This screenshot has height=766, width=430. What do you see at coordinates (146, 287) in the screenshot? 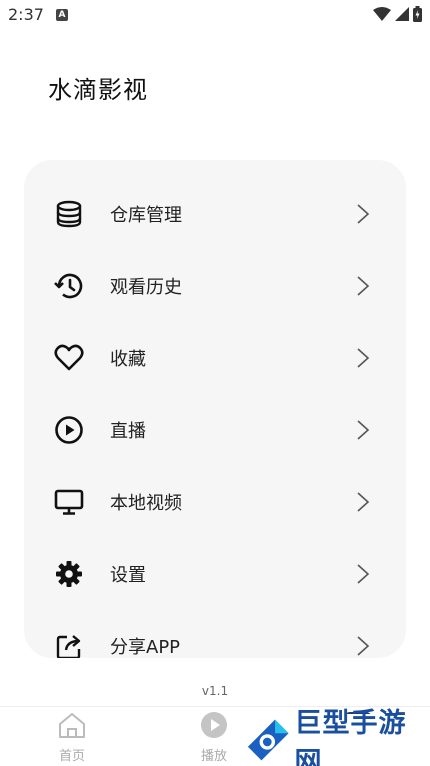
I see `menu-item-label: 观看历史` at bounding box center [146, 287].